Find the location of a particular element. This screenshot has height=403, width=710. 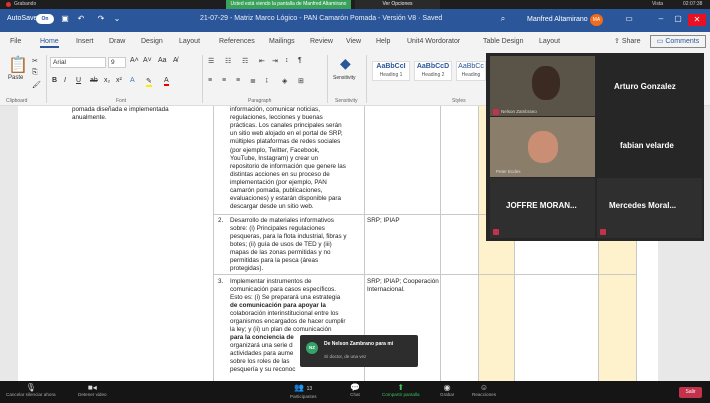

user-name: Manfred Altamirano is located at coordinates (557, 19).